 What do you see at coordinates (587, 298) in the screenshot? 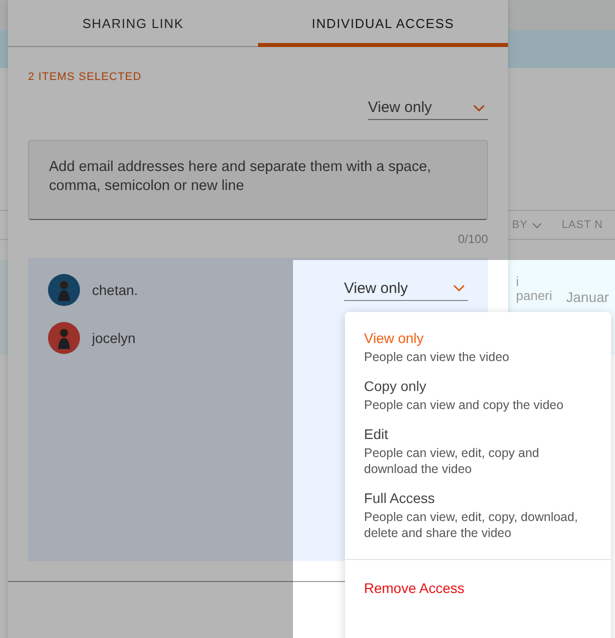
I see `table-cell-text: Januar` at bounding box center [587, 298].